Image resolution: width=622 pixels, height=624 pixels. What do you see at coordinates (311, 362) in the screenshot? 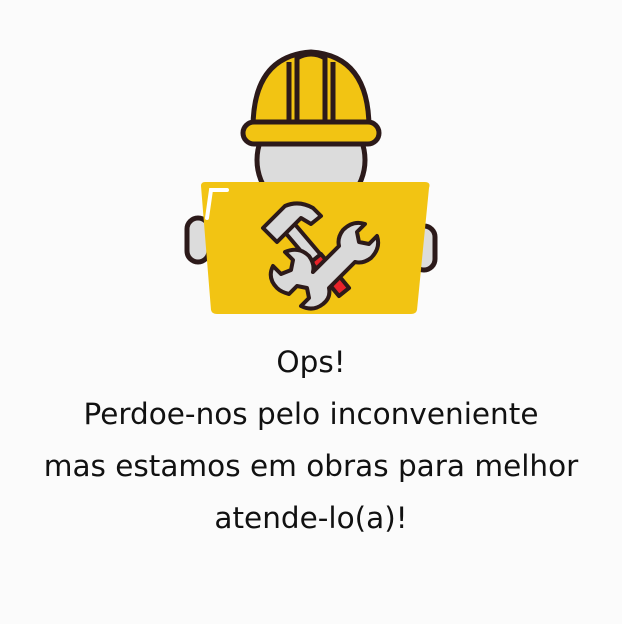
I see `message-title: Ops!` at bounding box center [311, 362].